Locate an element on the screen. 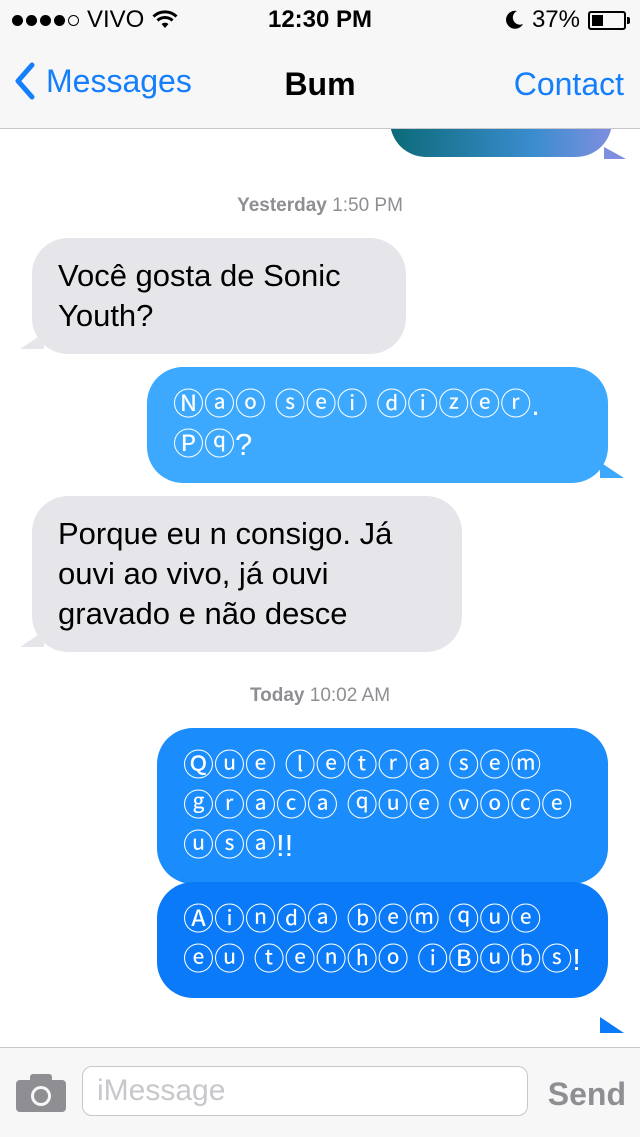  message-text: Ⓐⓘⓝⓓⓐ ⓑⓔⓜ ⓠⓤⓔ ⓔⓤ ⓣⓔⓝⓗⓞ ⓘⒷⓤⓑⓢ! is located at coordinates (382, 939).